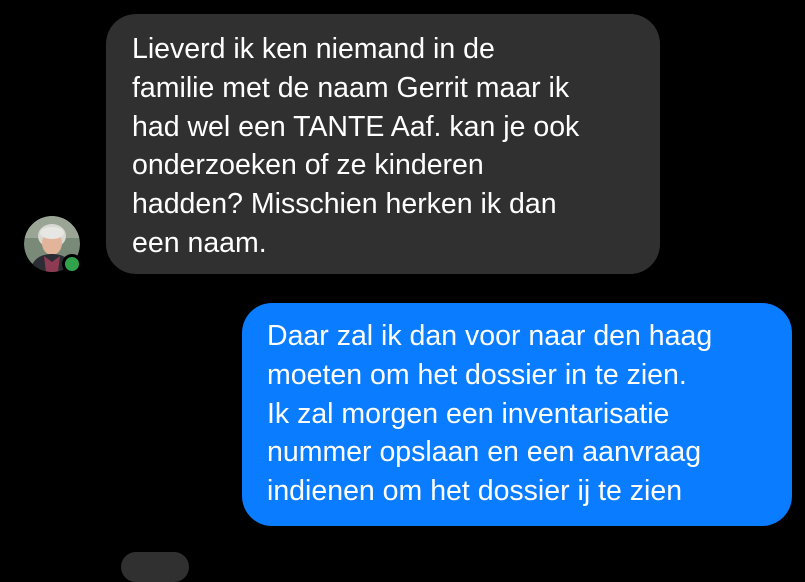 Image resolution: width=805 pixels, height=582 pixels. Describe the element at coordinates (53, 245) in the screenshot. I see `contact-avatar` at that location.